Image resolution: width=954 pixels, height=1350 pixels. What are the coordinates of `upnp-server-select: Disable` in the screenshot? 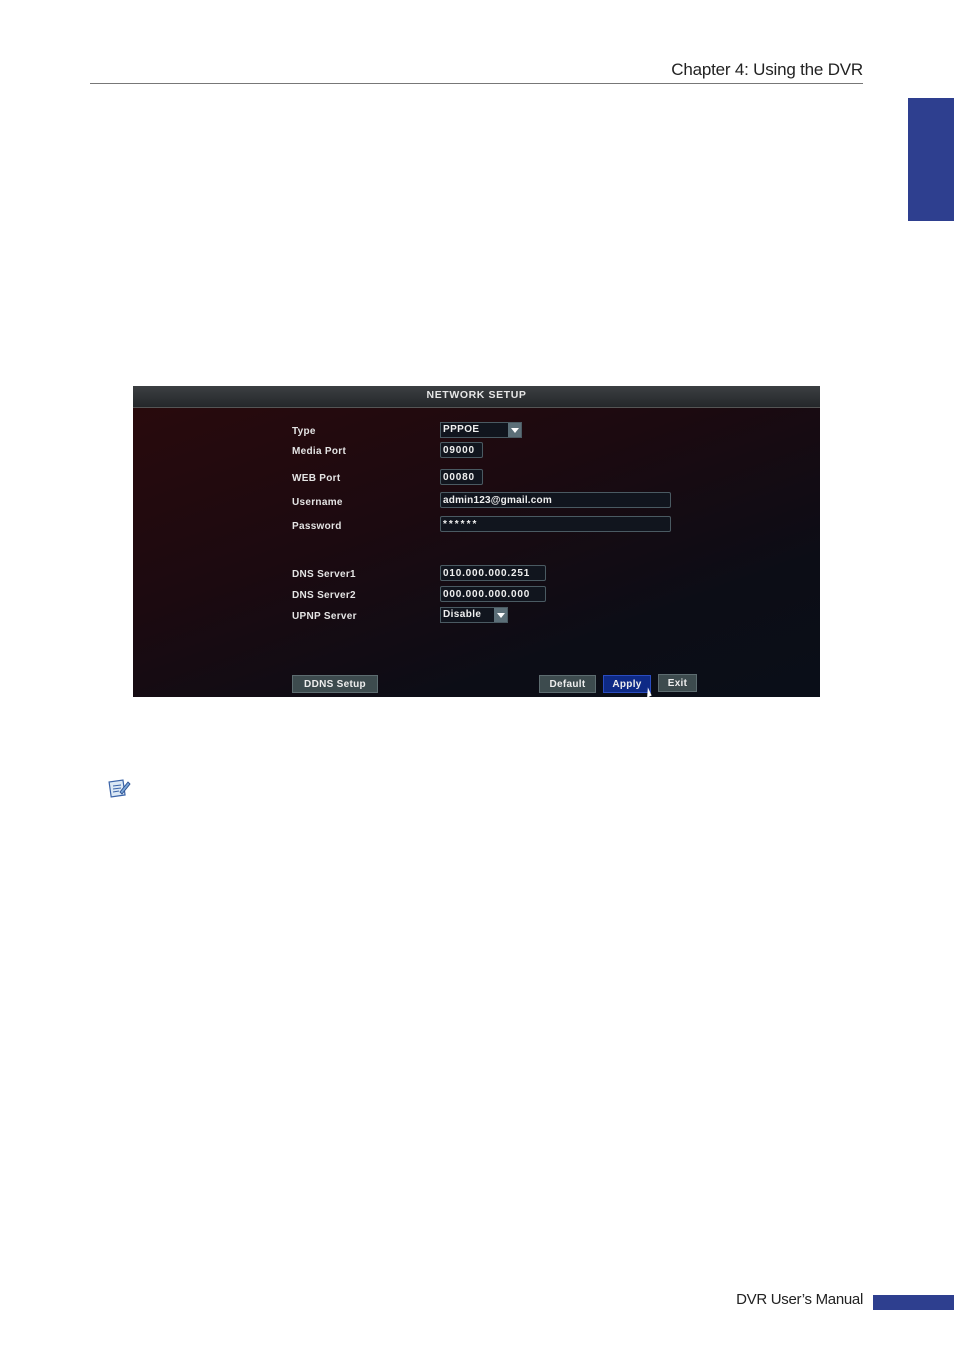 It's located at (474, 615).